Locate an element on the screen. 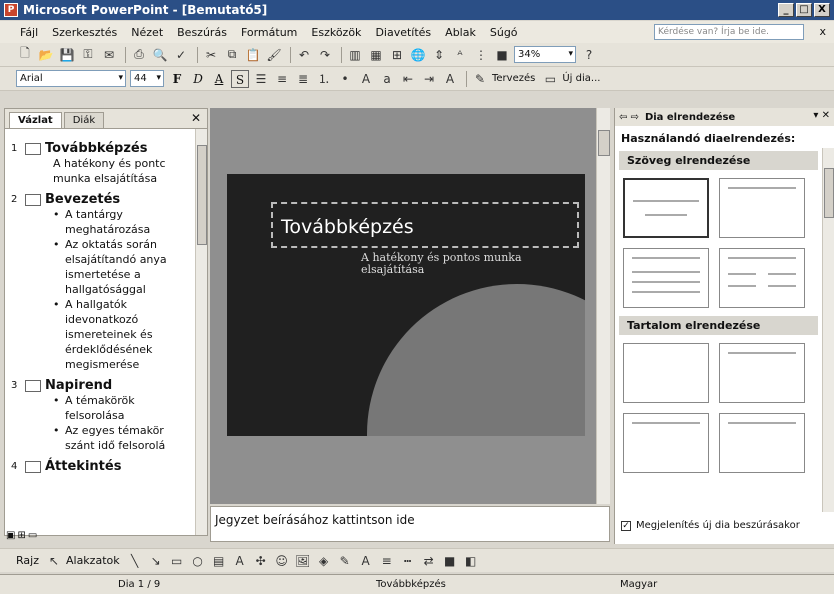  arrow-icon: ↘ is located at coordinates (156, 561).